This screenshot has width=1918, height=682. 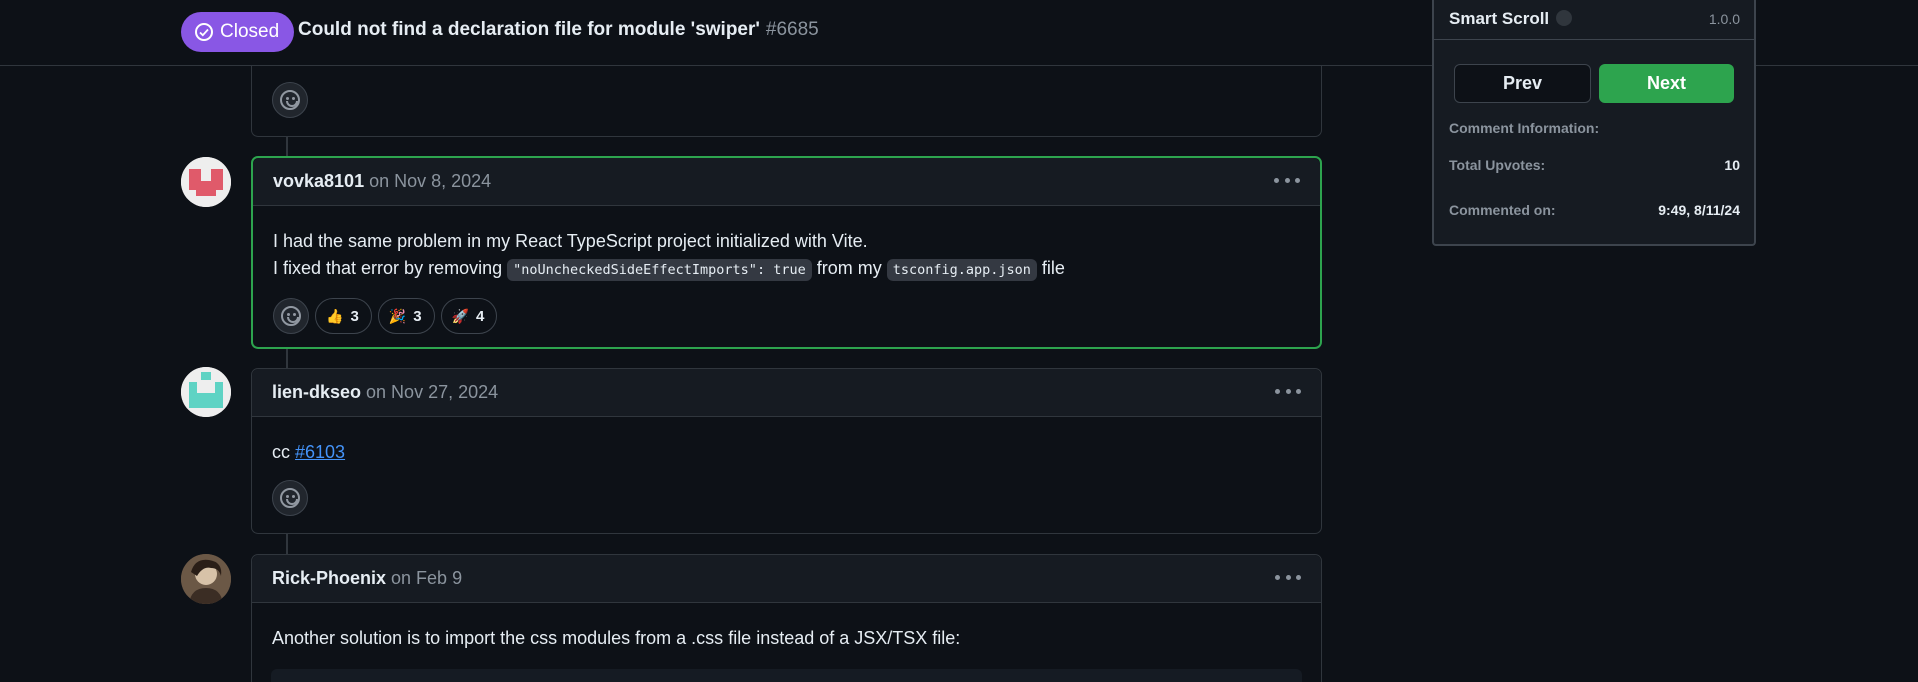 What do you see at coordinates (1666, 83) in the screenshot?
I see `next-button: Next` at bounding box center [1666, 83].